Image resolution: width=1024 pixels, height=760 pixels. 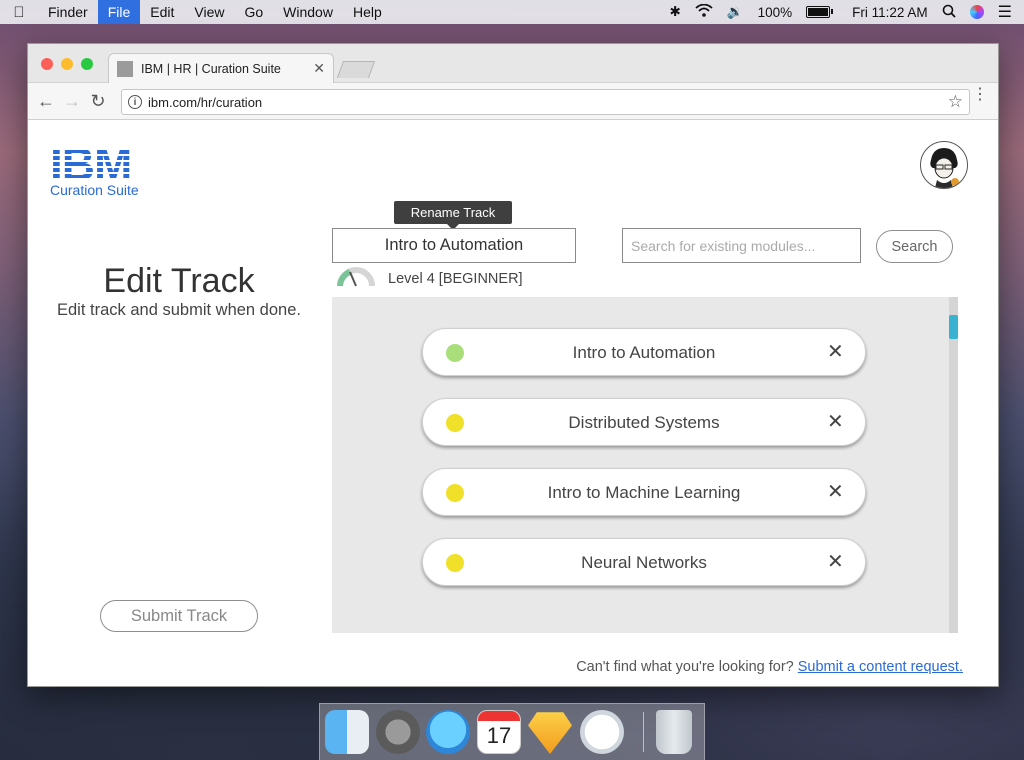 What do you see at coordinates (890, 12) in the screenshot?
I see `clock: Fri 11:22 AM` at bounding box center [890, 12].